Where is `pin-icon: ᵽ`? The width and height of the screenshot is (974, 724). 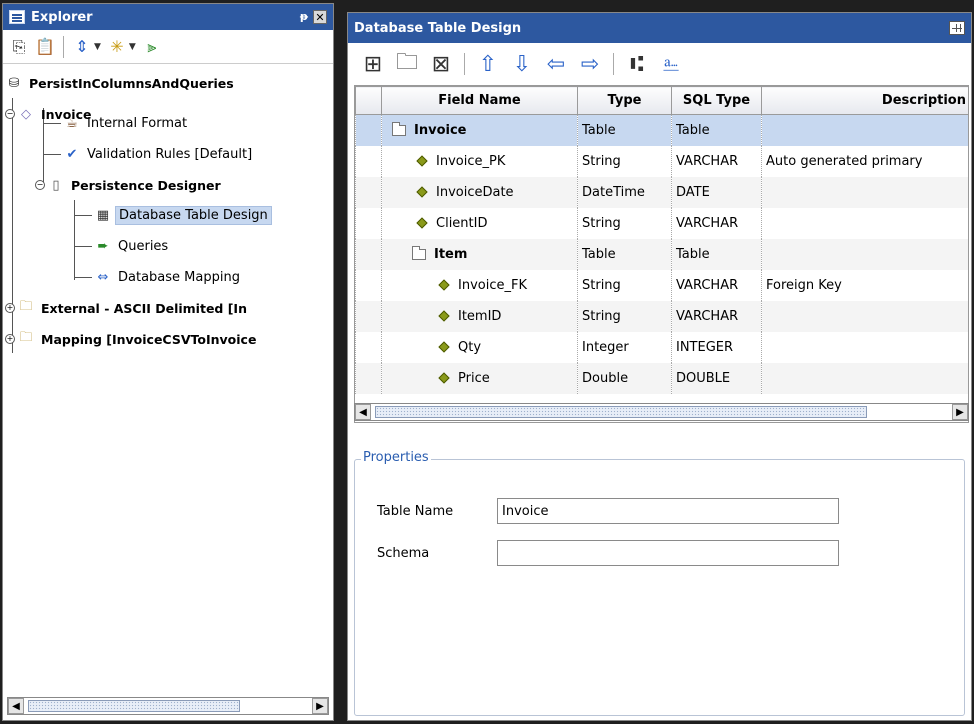 pin-icon: ᵽ is located at coordinates (304, 17).